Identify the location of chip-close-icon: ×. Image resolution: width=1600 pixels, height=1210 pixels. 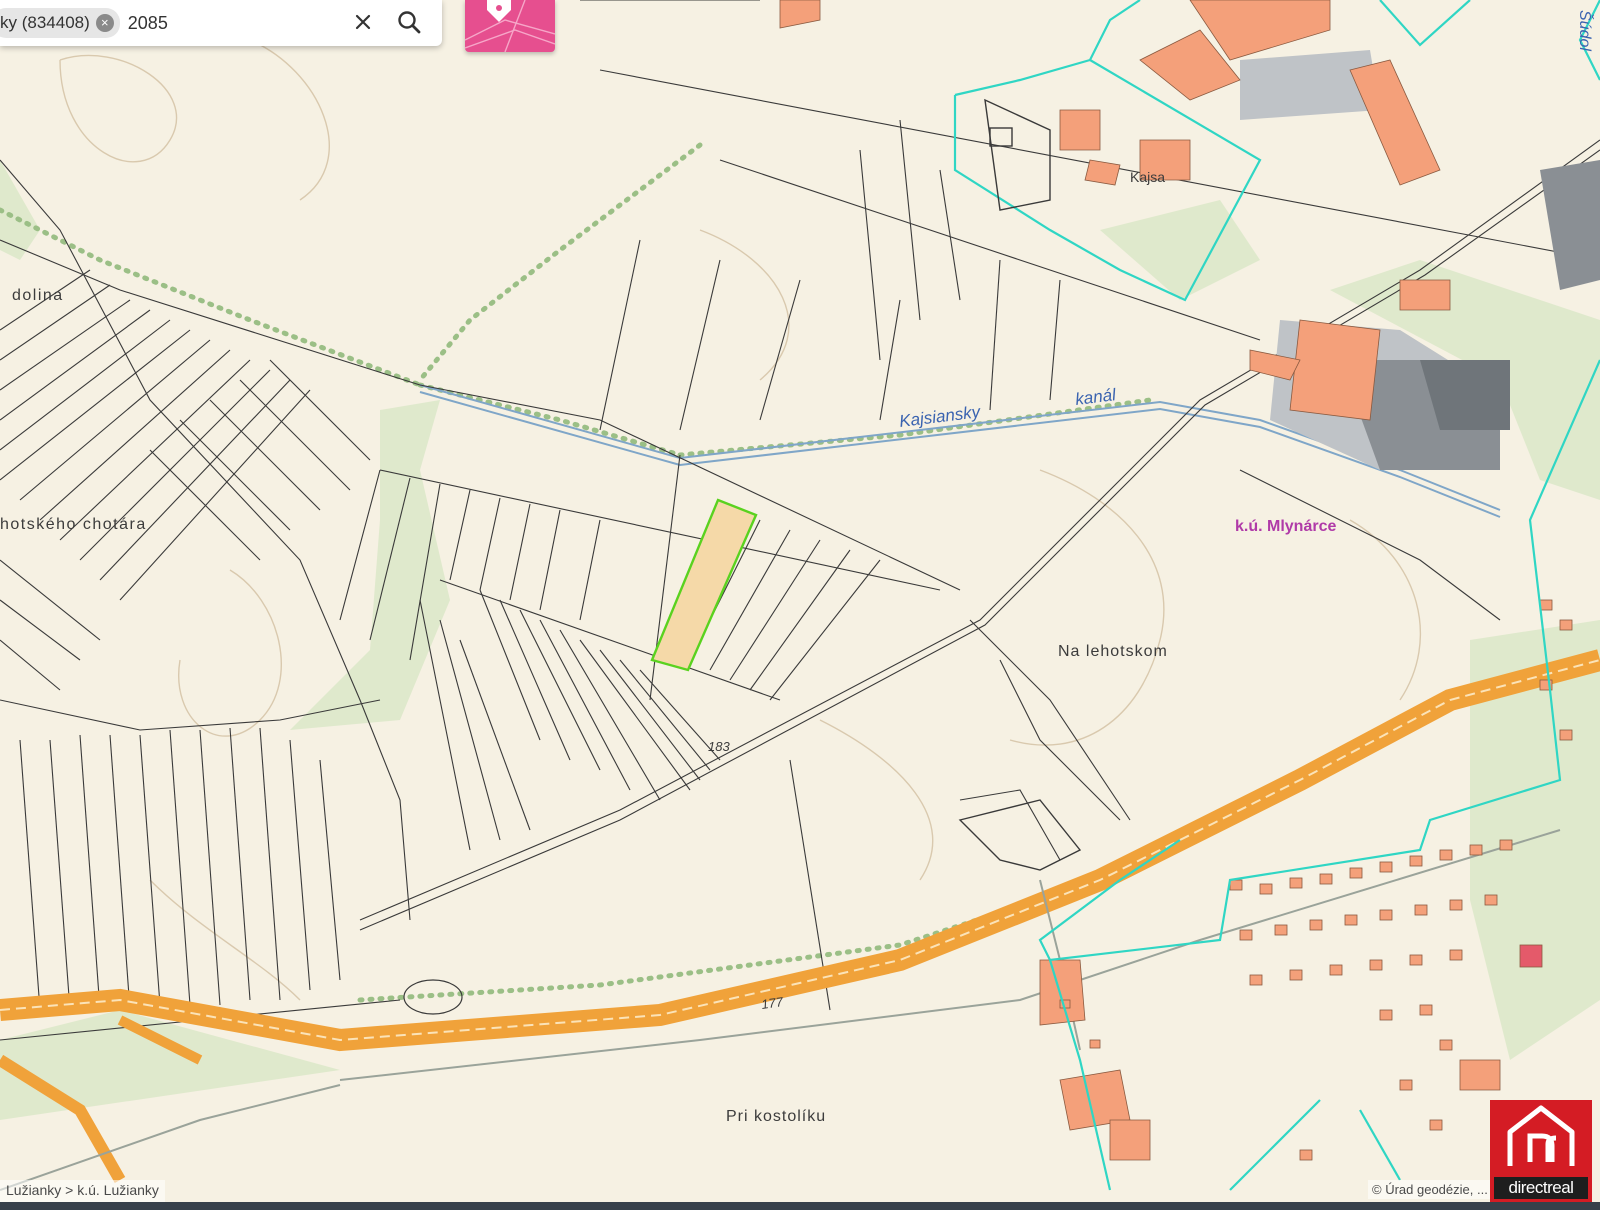
(104, 23).